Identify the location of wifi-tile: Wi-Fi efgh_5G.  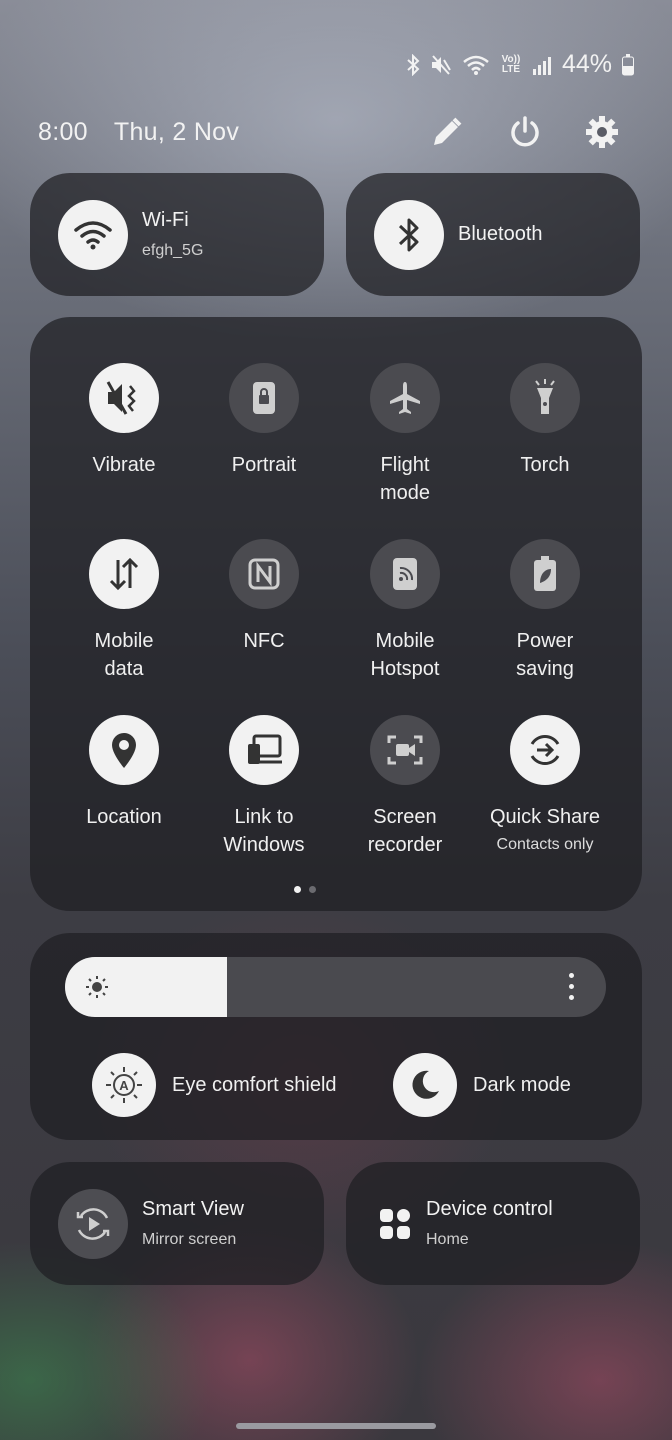
(177, 234).